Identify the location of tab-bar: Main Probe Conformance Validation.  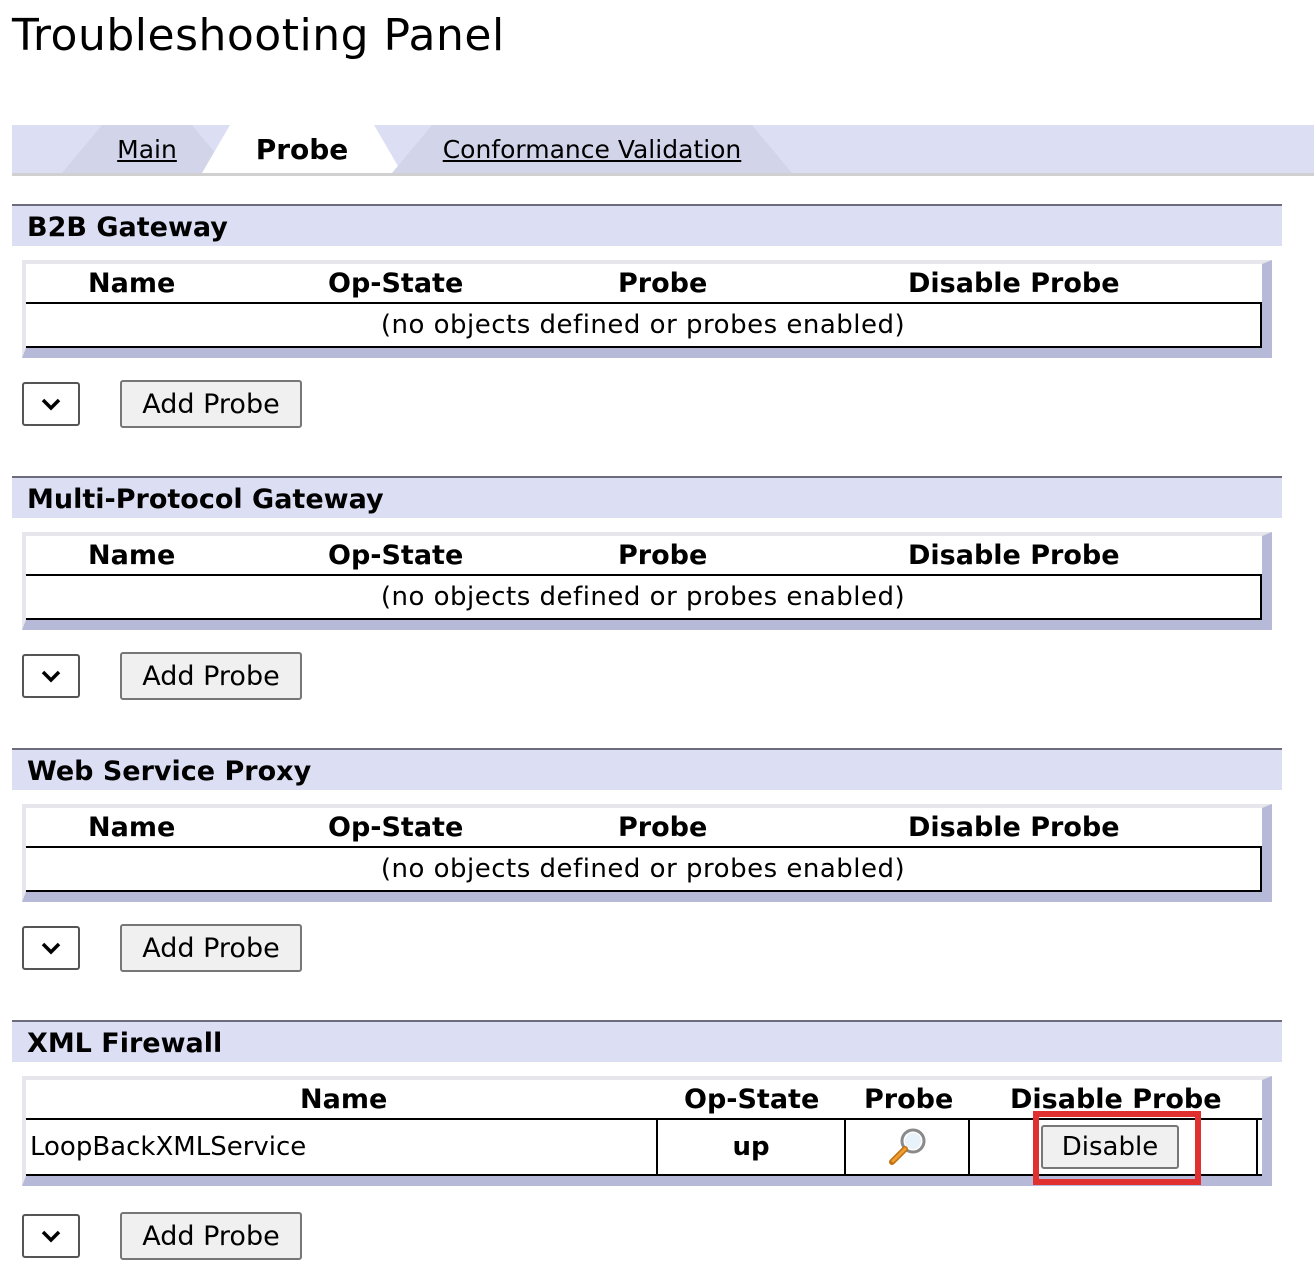
(663, 150).